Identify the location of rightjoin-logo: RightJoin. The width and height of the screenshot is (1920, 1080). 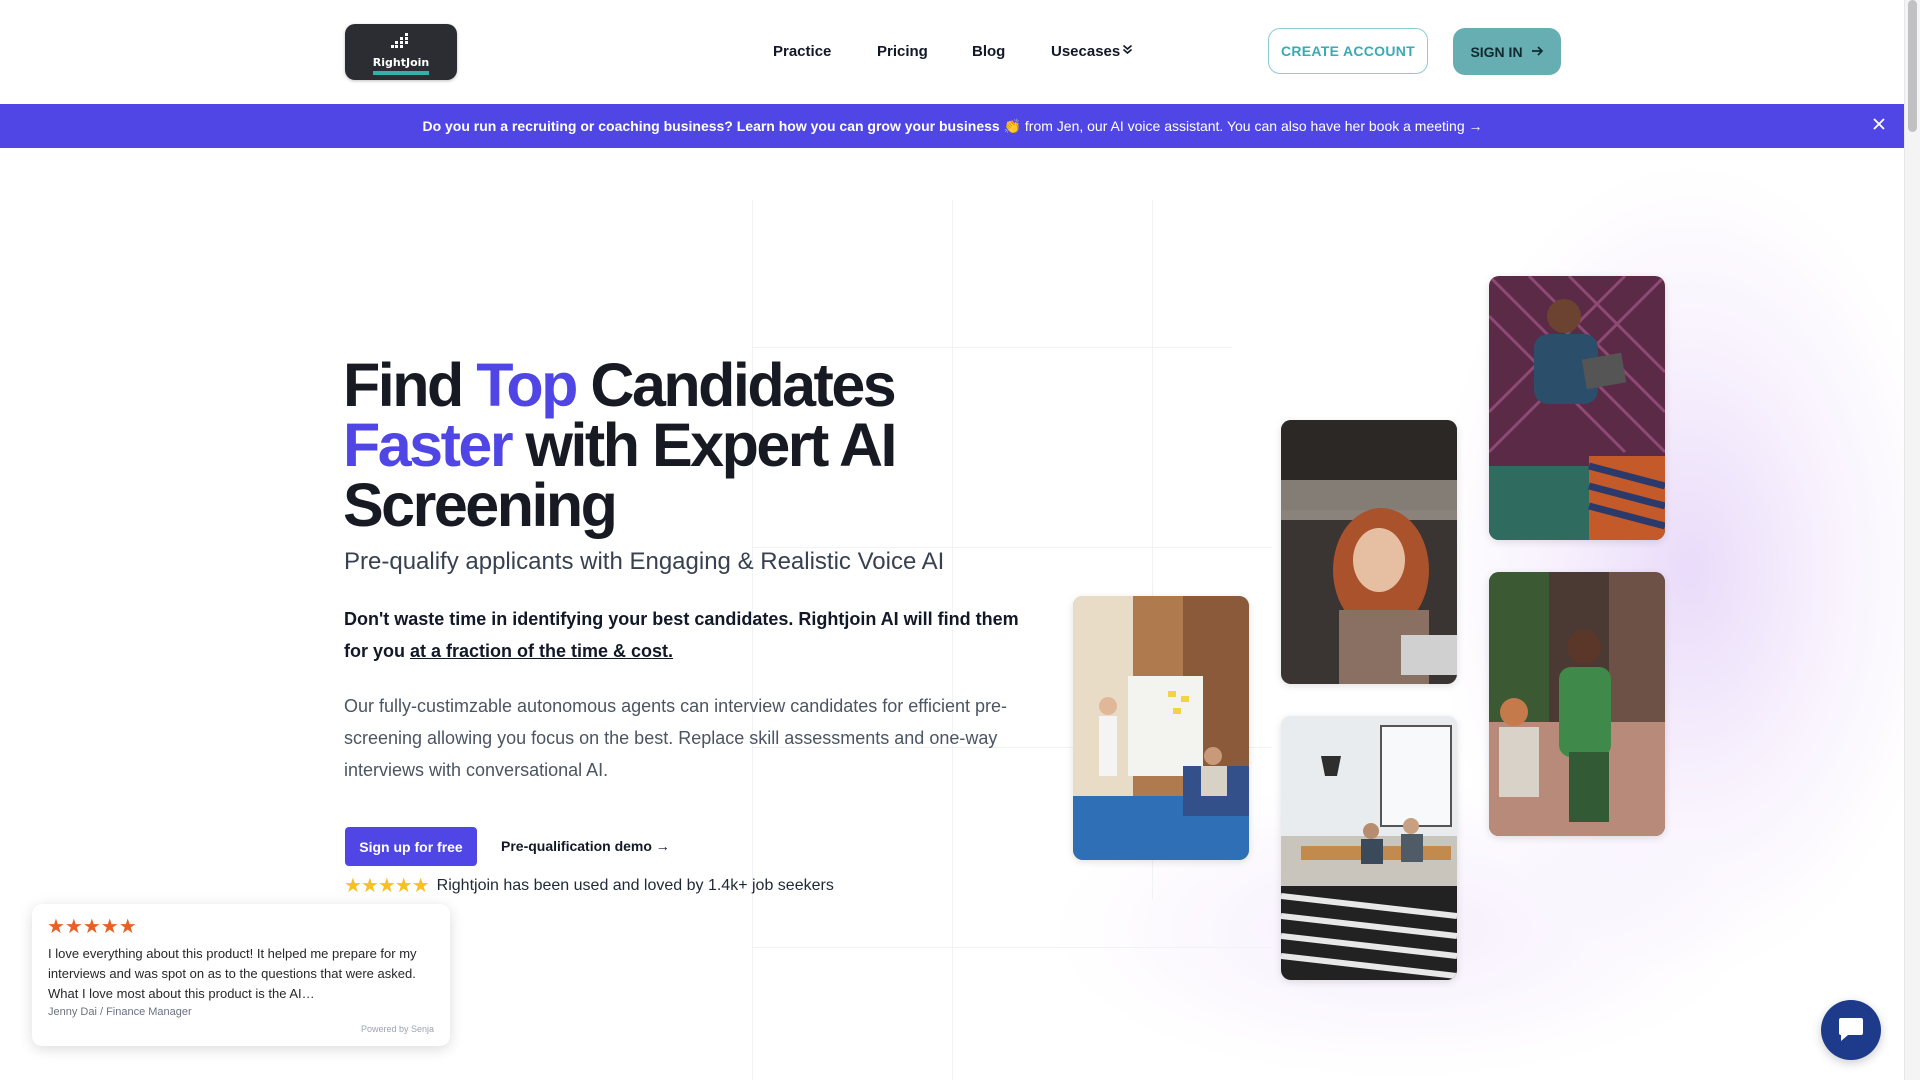
(401, 52).